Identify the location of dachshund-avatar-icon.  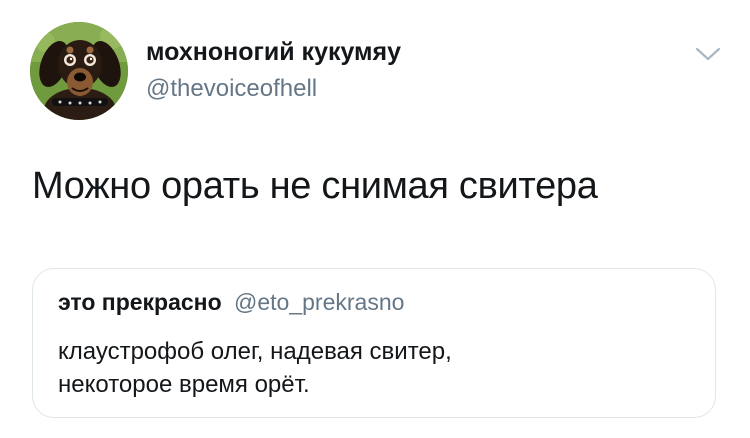
(79, 71).